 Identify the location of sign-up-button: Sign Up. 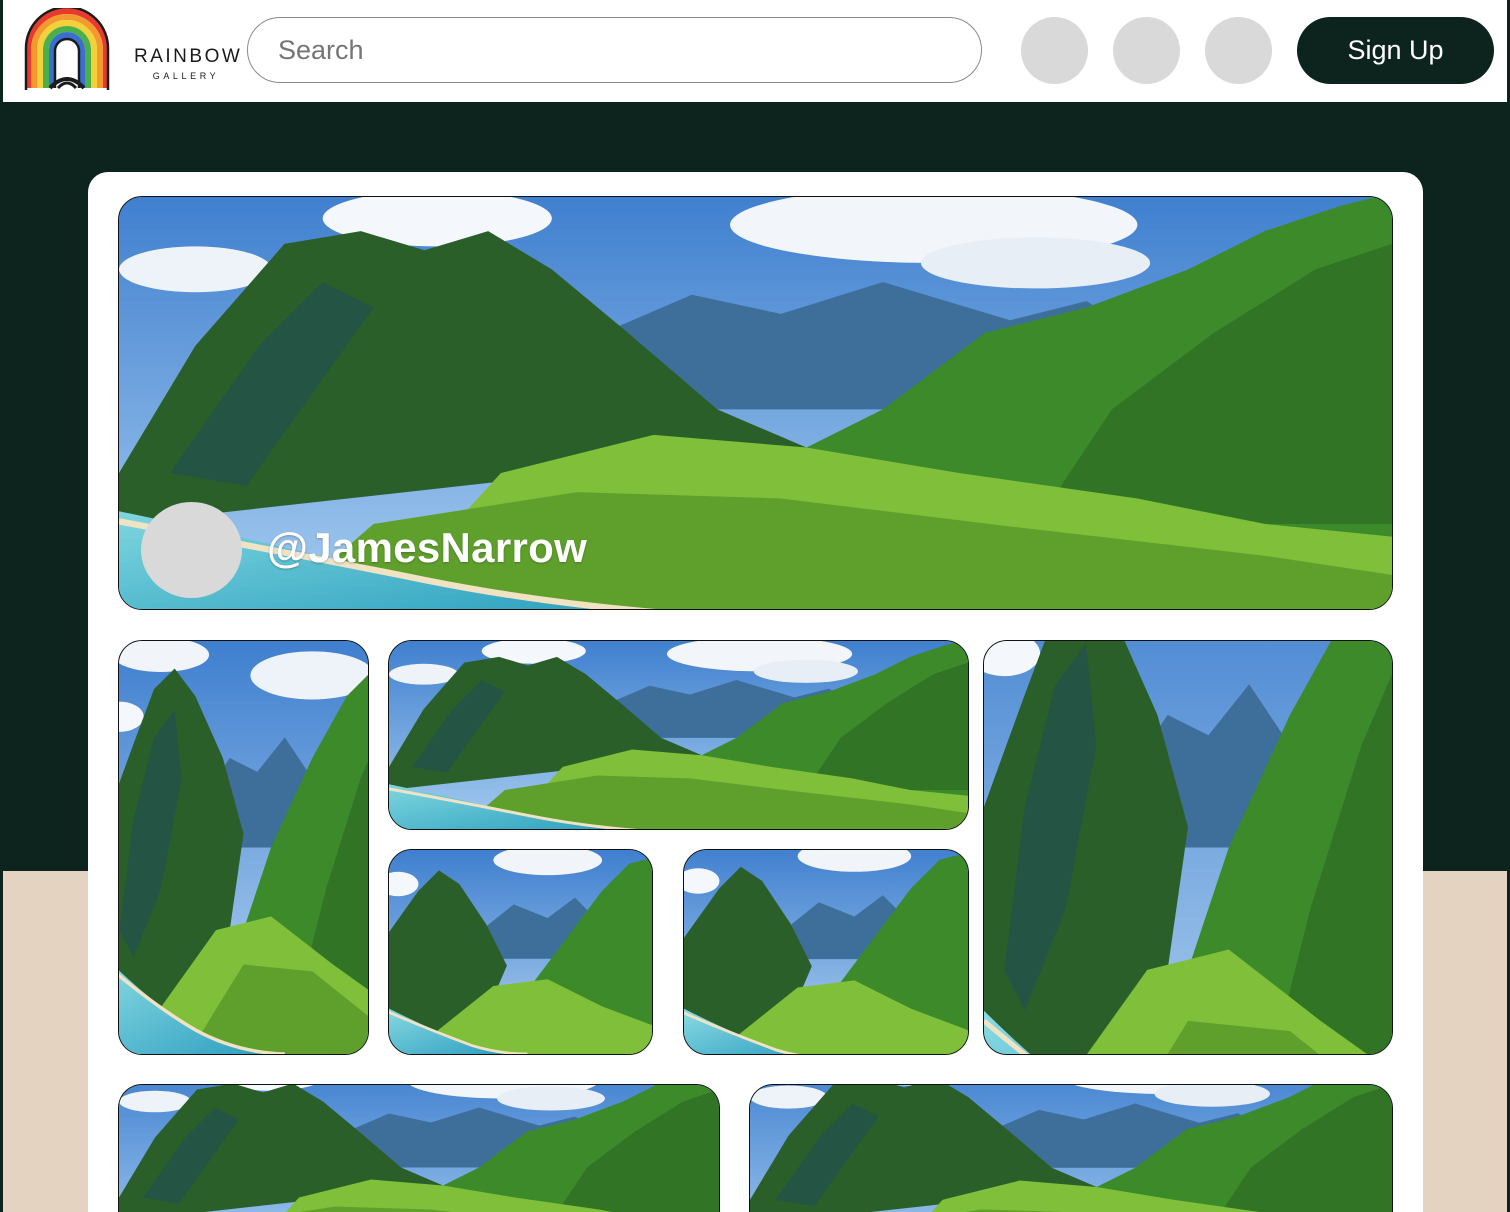
(1395, 50).